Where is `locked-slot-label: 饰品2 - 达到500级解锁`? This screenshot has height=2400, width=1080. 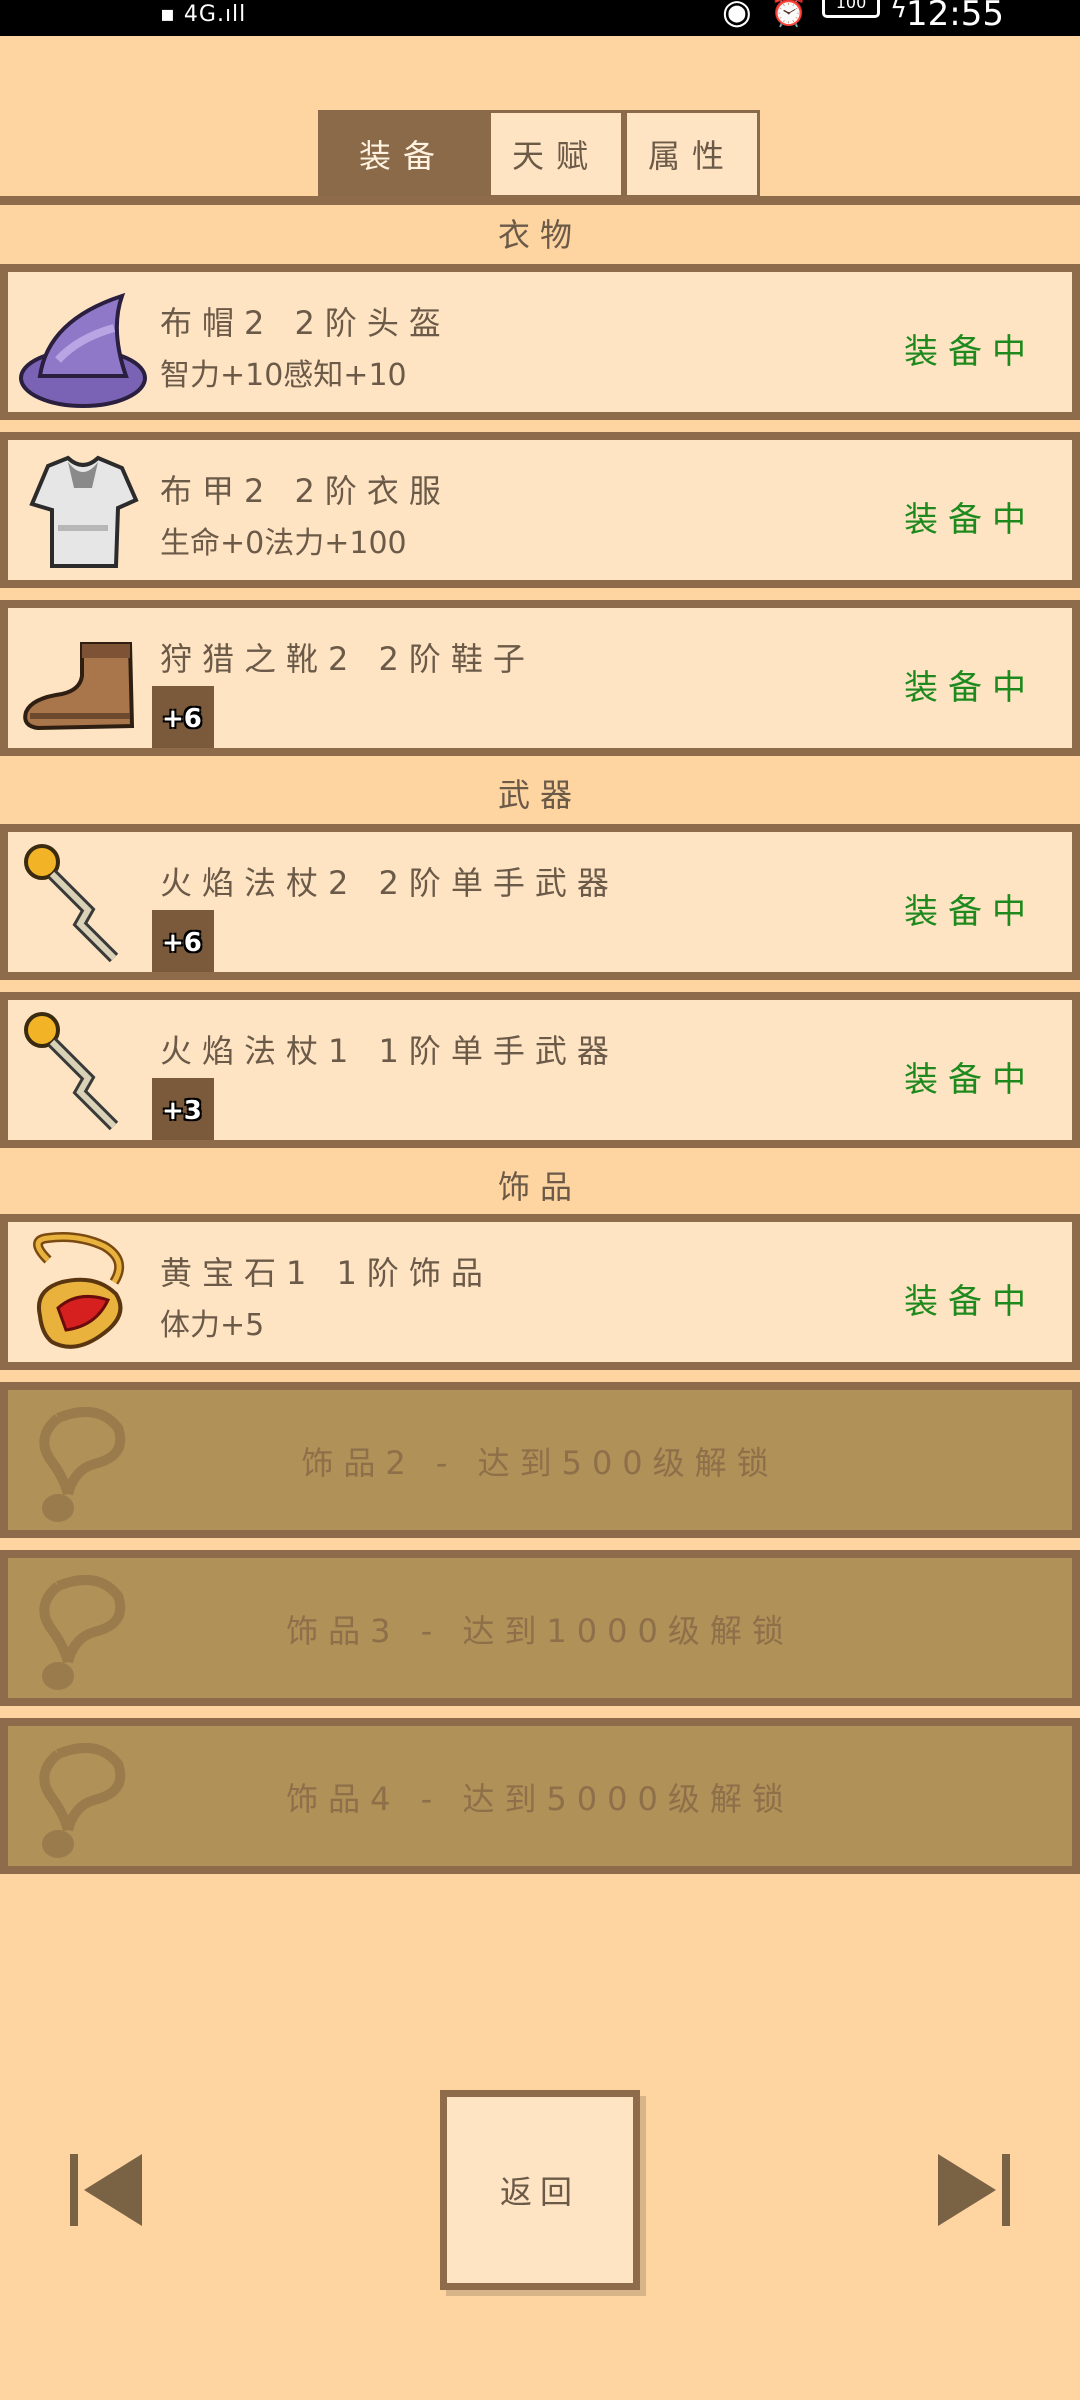
locked-slot-label: 饰品2 - 达到500级解锁 is located at coordinates (540, 1463).